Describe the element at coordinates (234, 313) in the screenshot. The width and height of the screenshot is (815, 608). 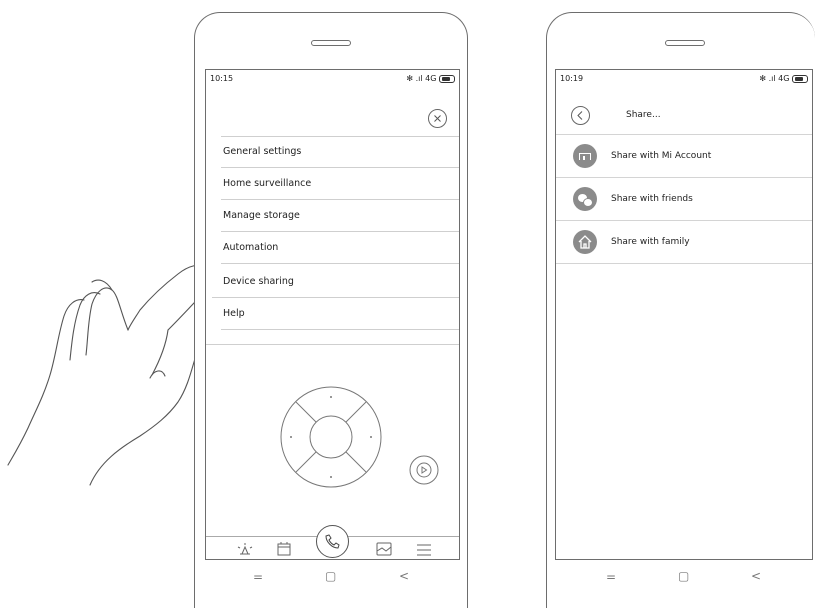
I see `menu-item-label: Help` at that location.